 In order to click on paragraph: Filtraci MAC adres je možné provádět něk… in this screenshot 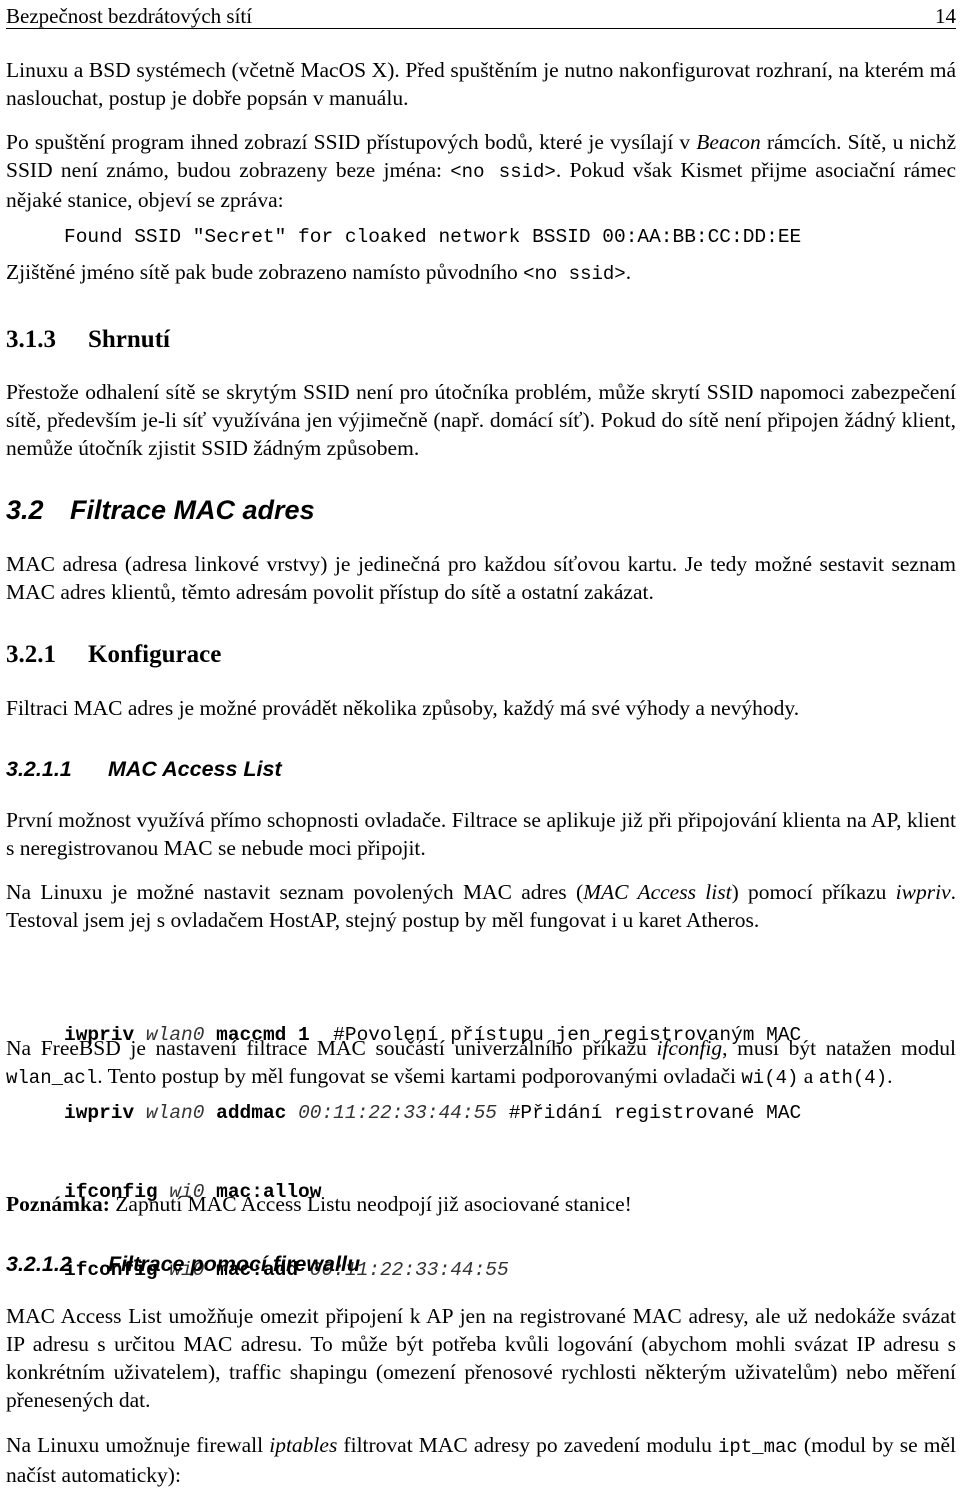, I will do `click(403, 708)`.